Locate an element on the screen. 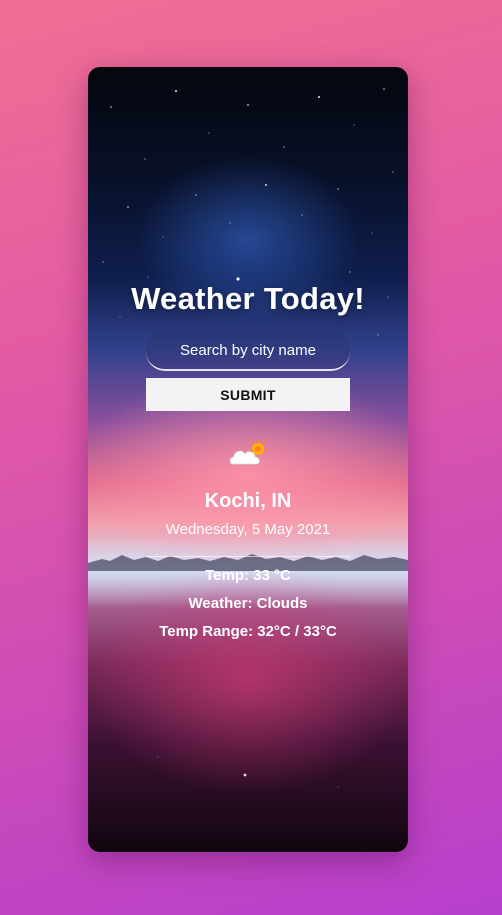  city-name: Kochi, IN is located at coordinates (248, 501).